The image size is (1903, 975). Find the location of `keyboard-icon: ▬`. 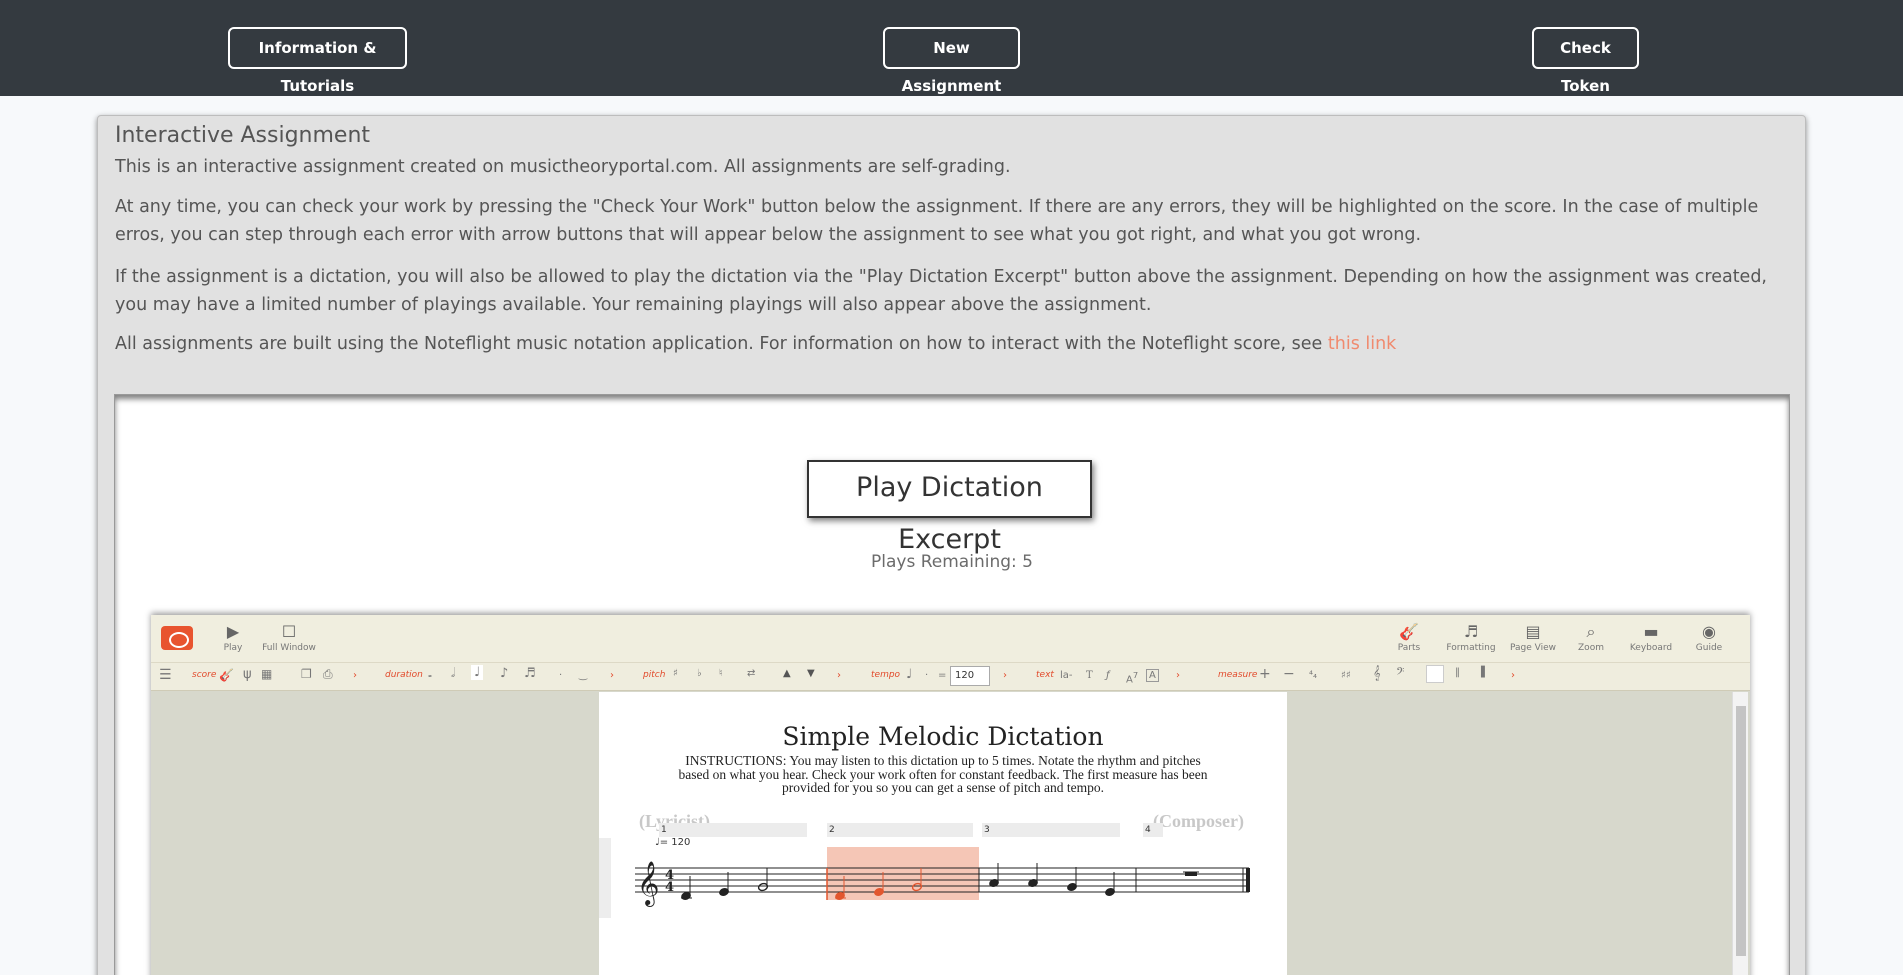

keyboard-icon: ▬ is located at coordinates (1651, 631).